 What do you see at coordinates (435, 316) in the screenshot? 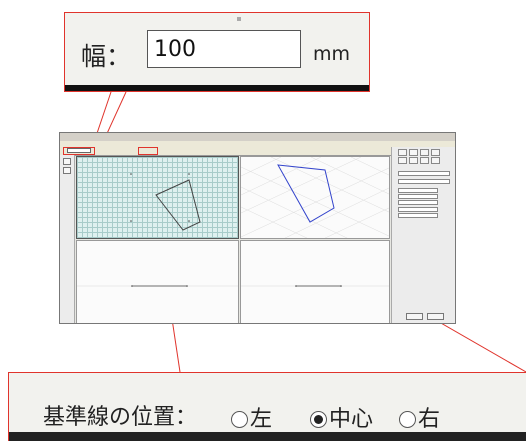
I see `cancel-button` at bounding box center [435, 316].